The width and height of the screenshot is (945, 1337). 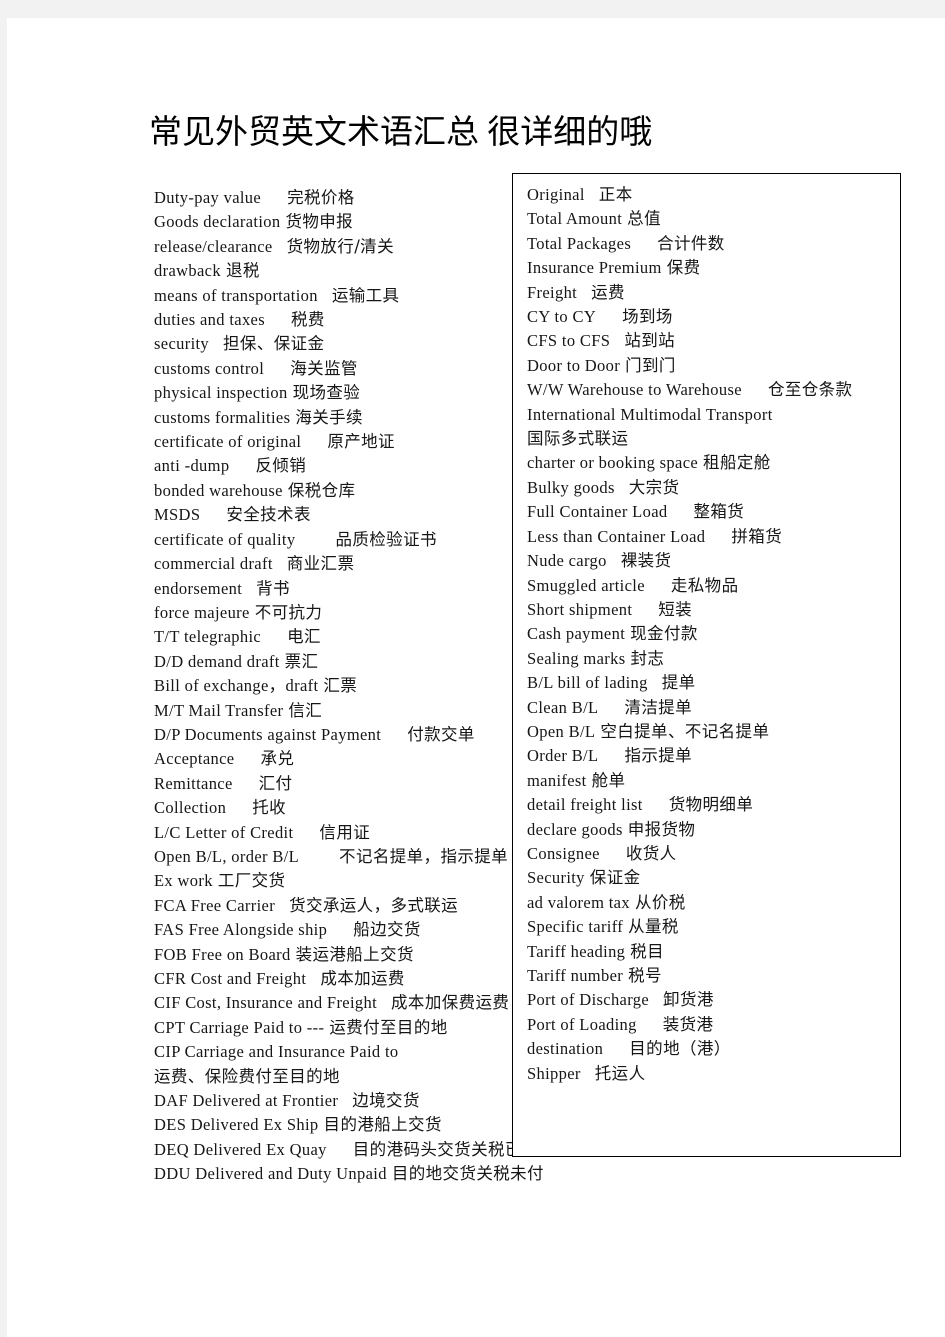 What do you see at coordinates (561, 731) in the screenshot?
I see `term-english: Open B/L` at bounding box center [561, 731].